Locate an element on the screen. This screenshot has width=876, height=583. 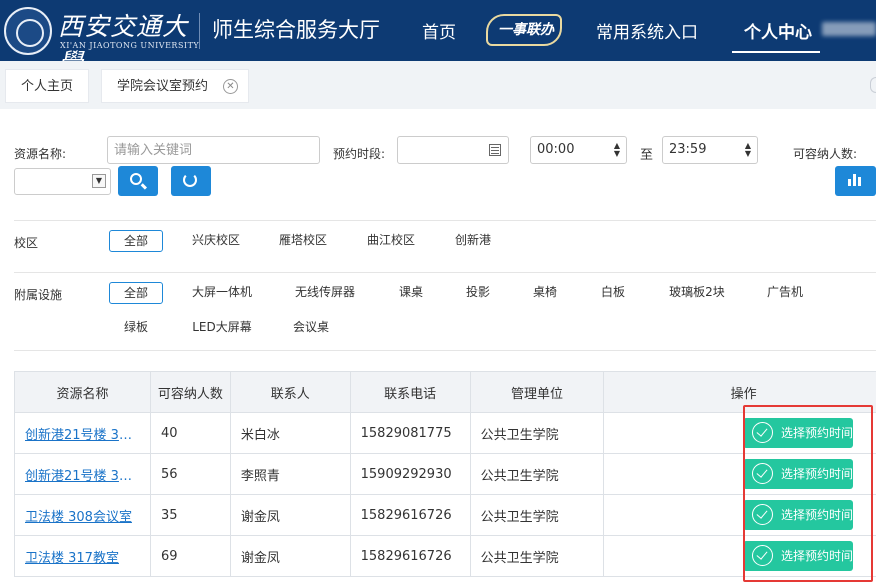
logo-divider is located at coordinates (199, 31).